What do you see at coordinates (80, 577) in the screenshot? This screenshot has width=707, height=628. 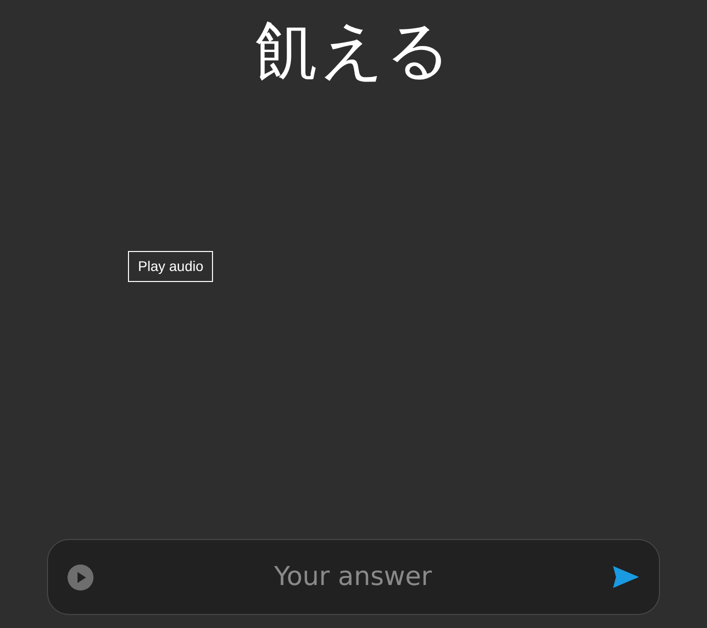 I see `play-icon` at bounding box center [80, 577].